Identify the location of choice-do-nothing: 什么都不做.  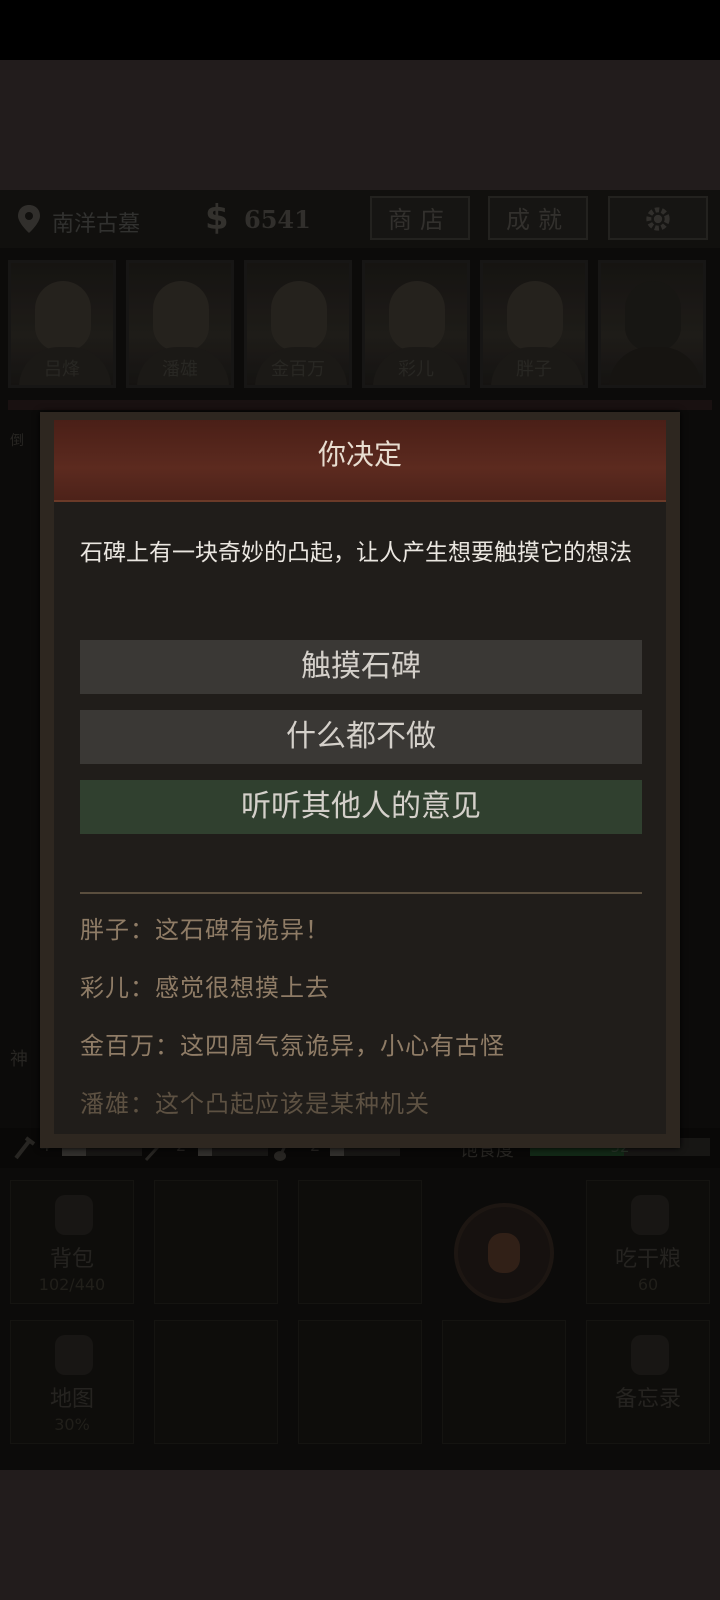
(361, 737).